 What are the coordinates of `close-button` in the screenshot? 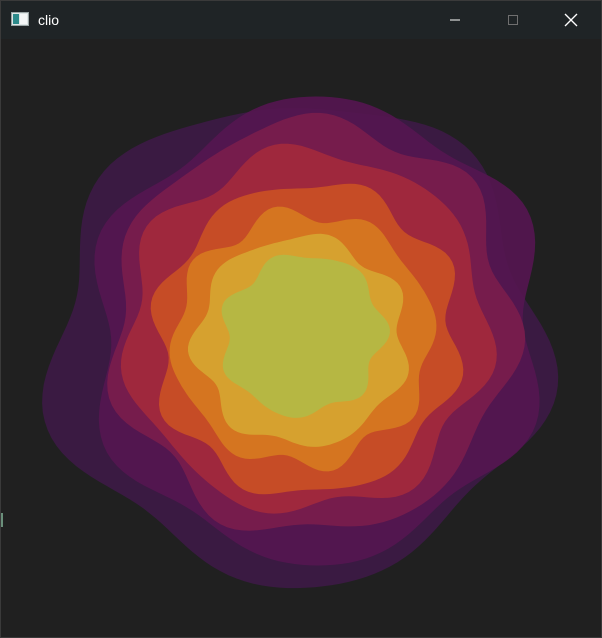 It's located at (571, 20).